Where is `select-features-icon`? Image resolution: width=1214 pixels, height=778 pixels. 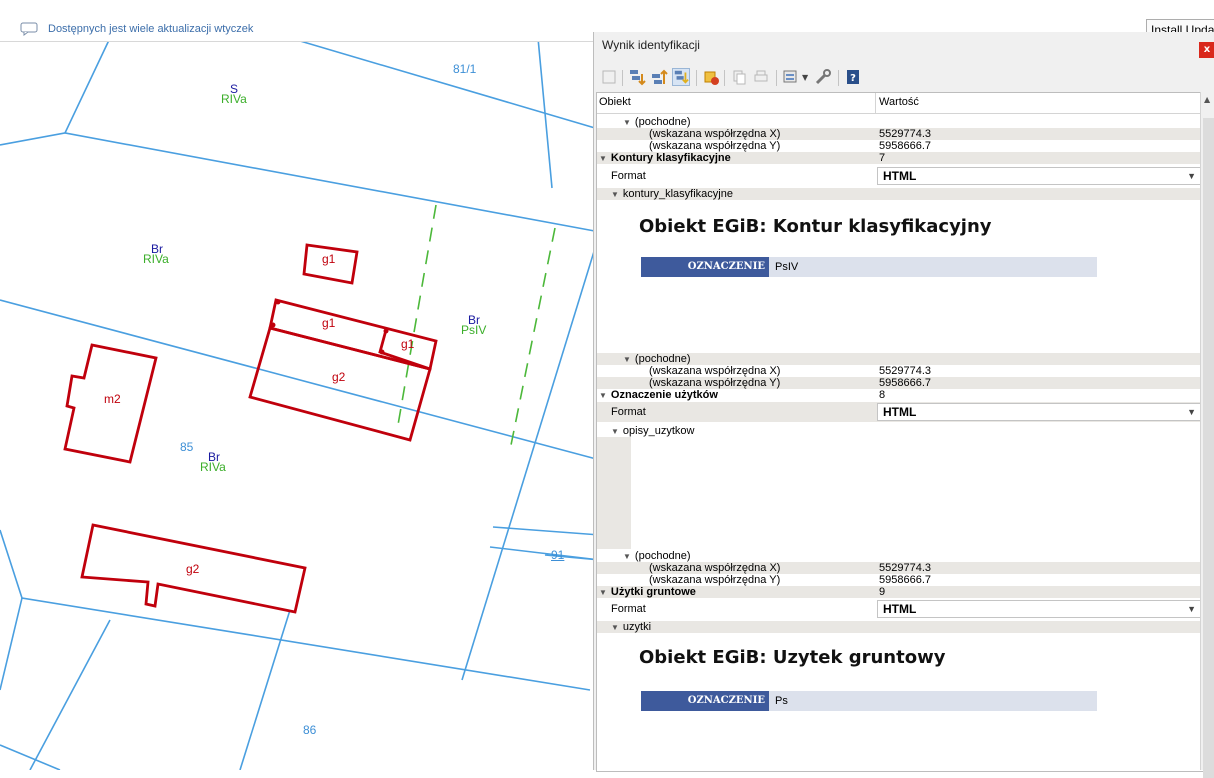 select-features-icon is located at coordinates (791, 77).